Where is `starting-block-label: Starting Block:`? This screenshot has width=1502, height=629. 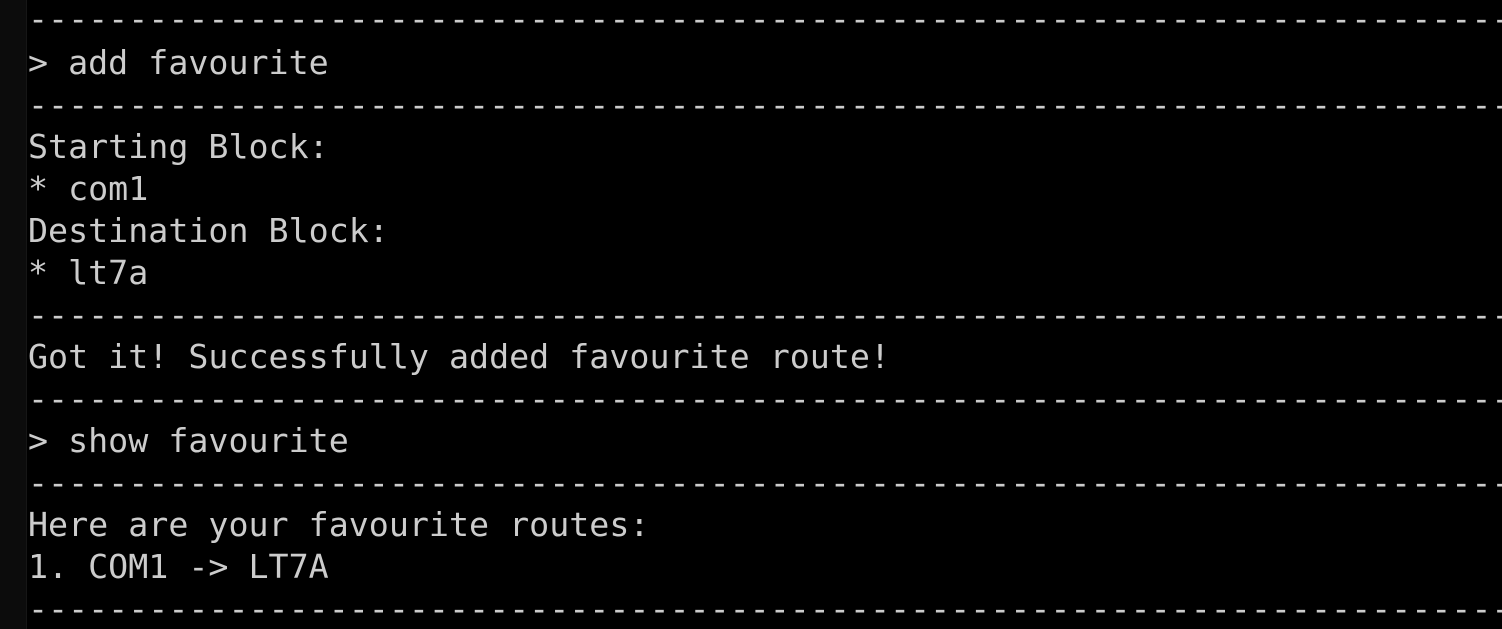
starting-block-label: Starting Block: is located at coordinates (178, 146).